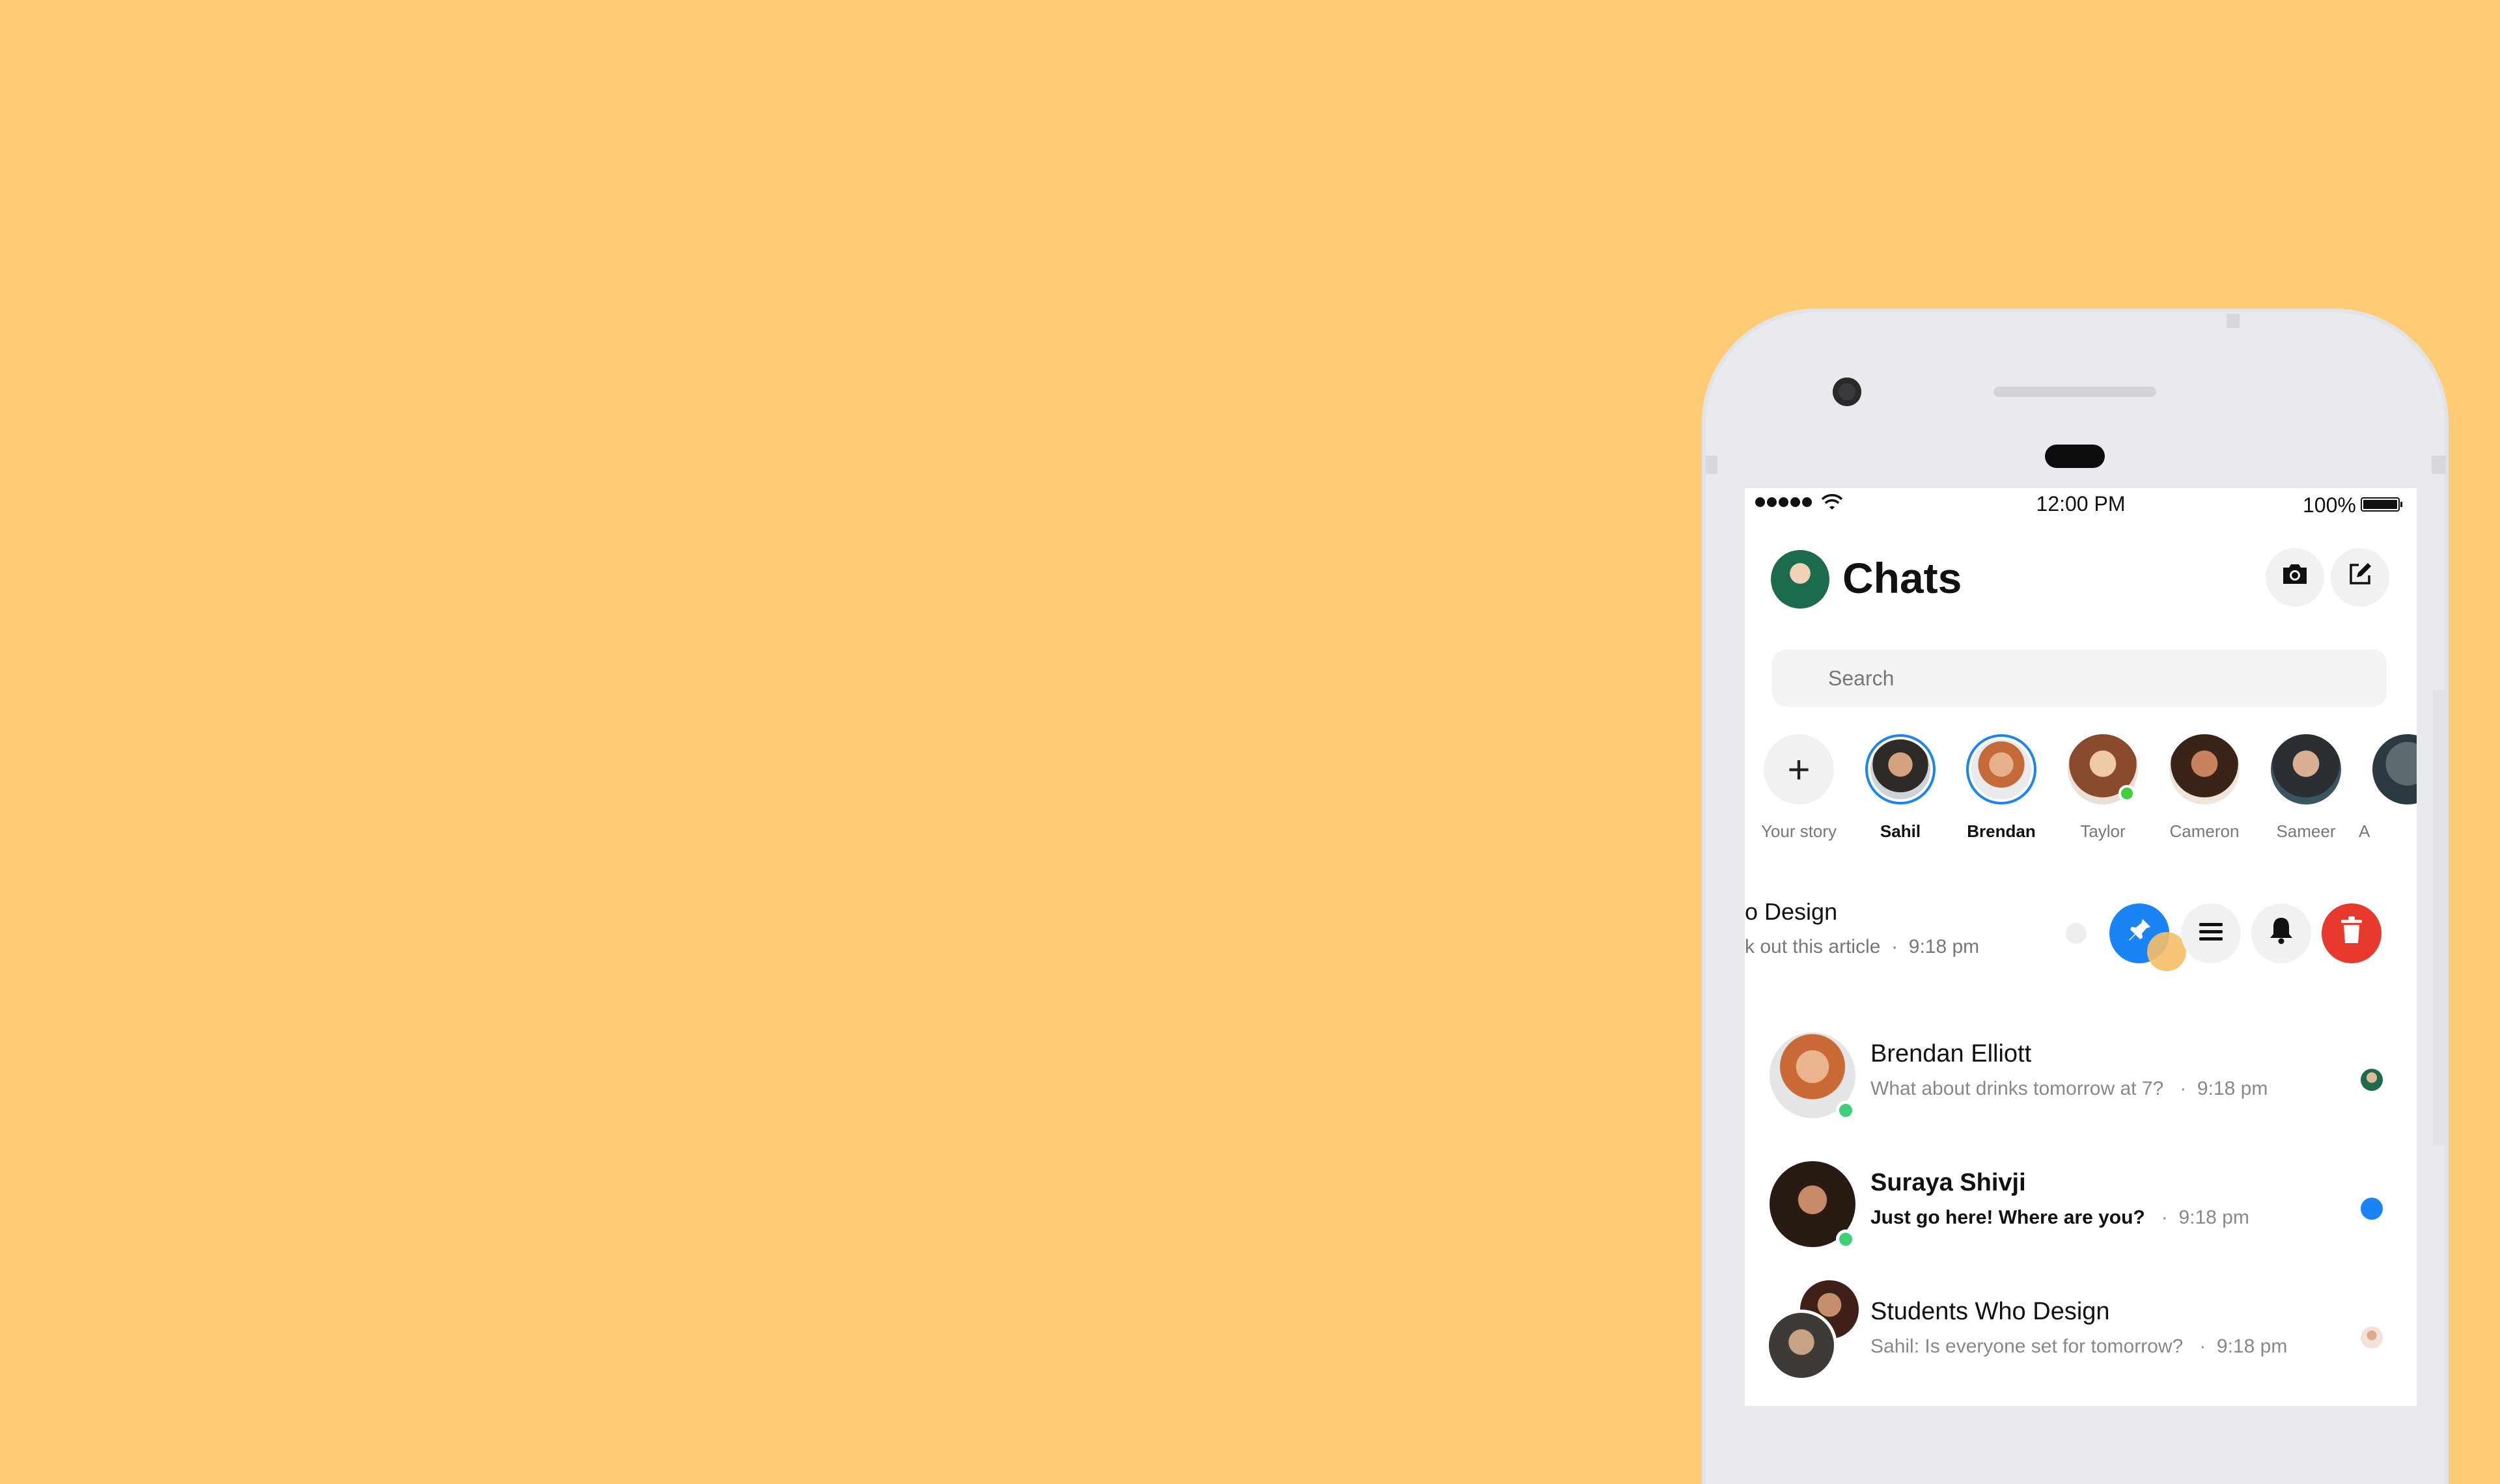 This screenshot has height=1484, width=2500. I want to click on story-cameron: Cameron, so click(2204, 788).